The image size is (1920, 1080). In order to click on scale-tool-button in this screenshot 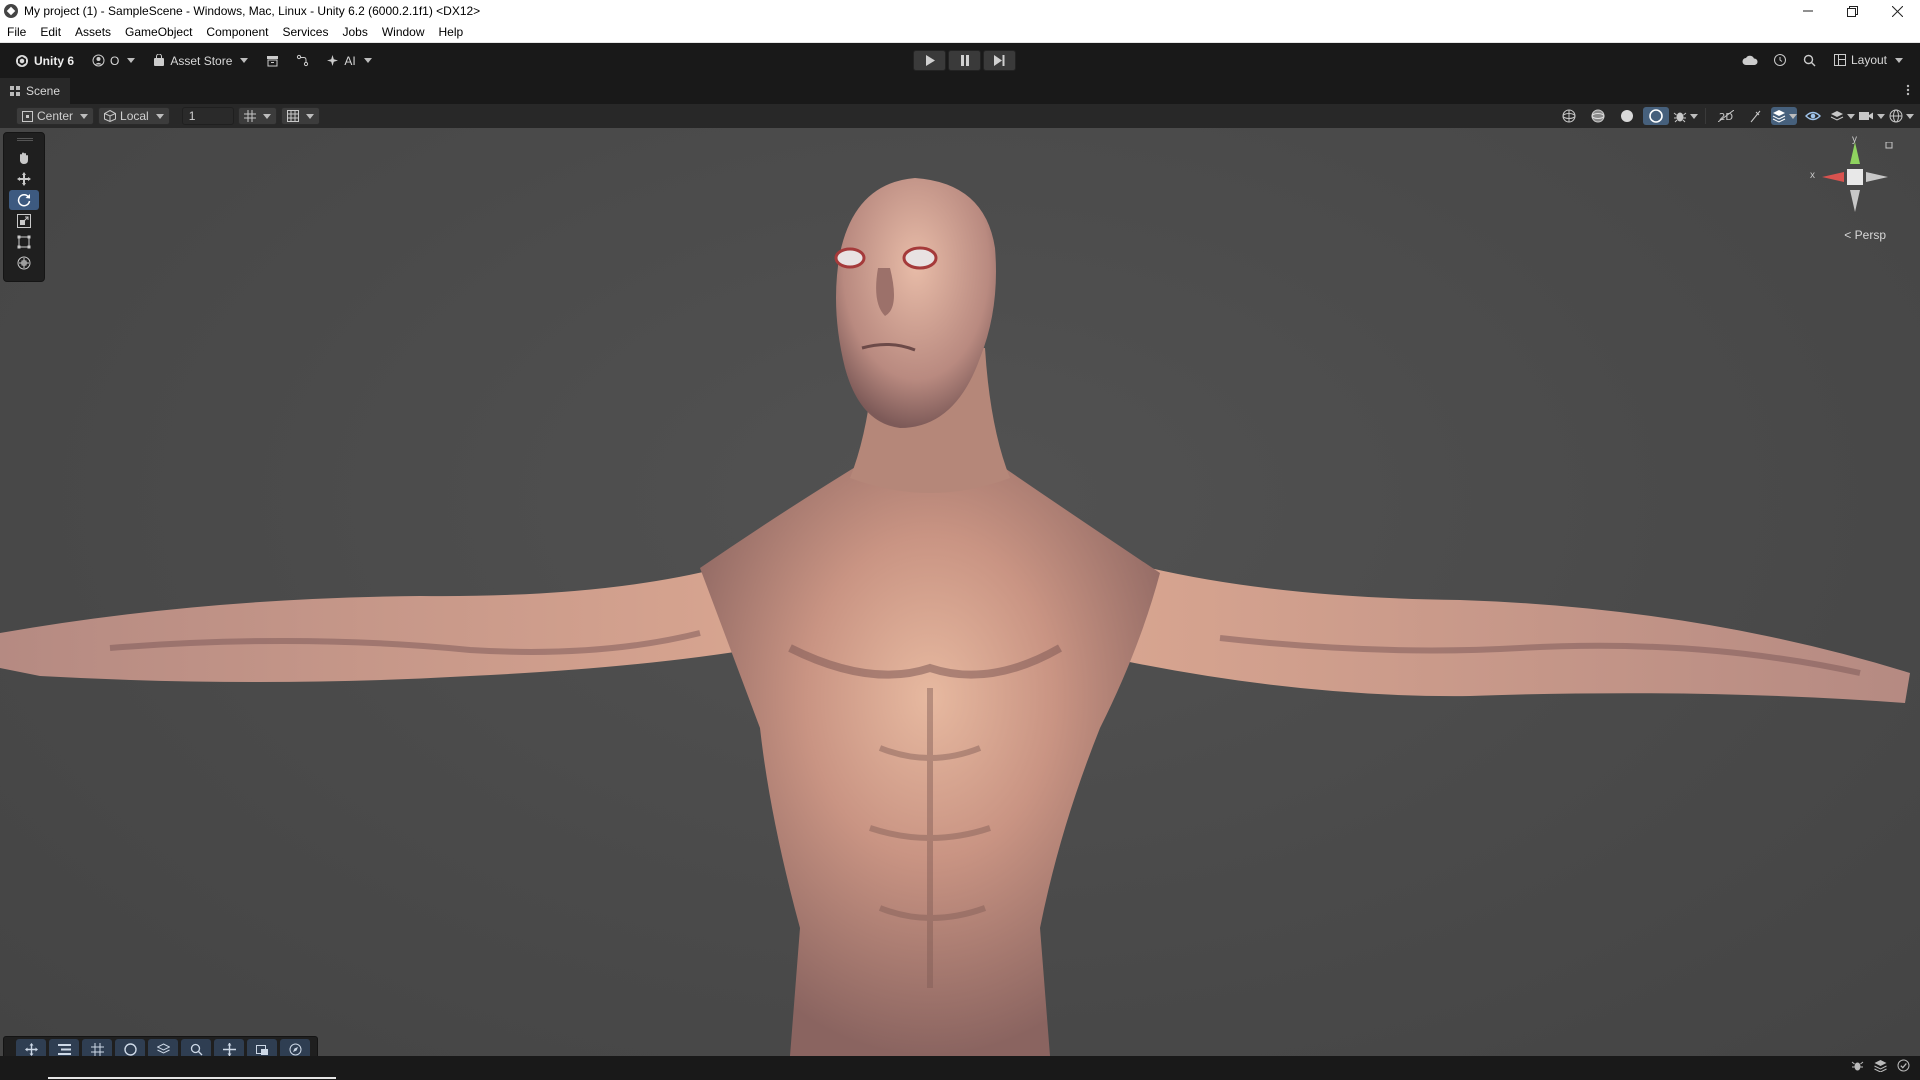, I will do `click(24, 221)`.